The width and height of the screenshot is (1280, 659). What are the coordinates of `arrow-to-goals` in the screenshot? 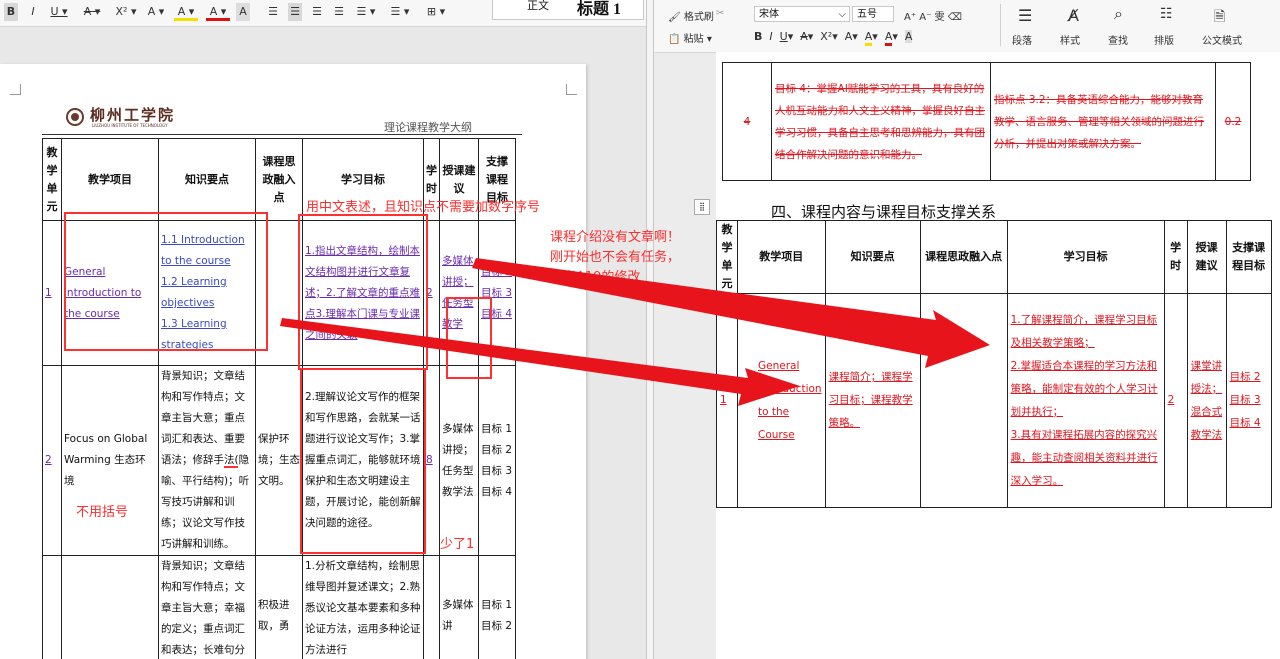 It's located at (731, 313).